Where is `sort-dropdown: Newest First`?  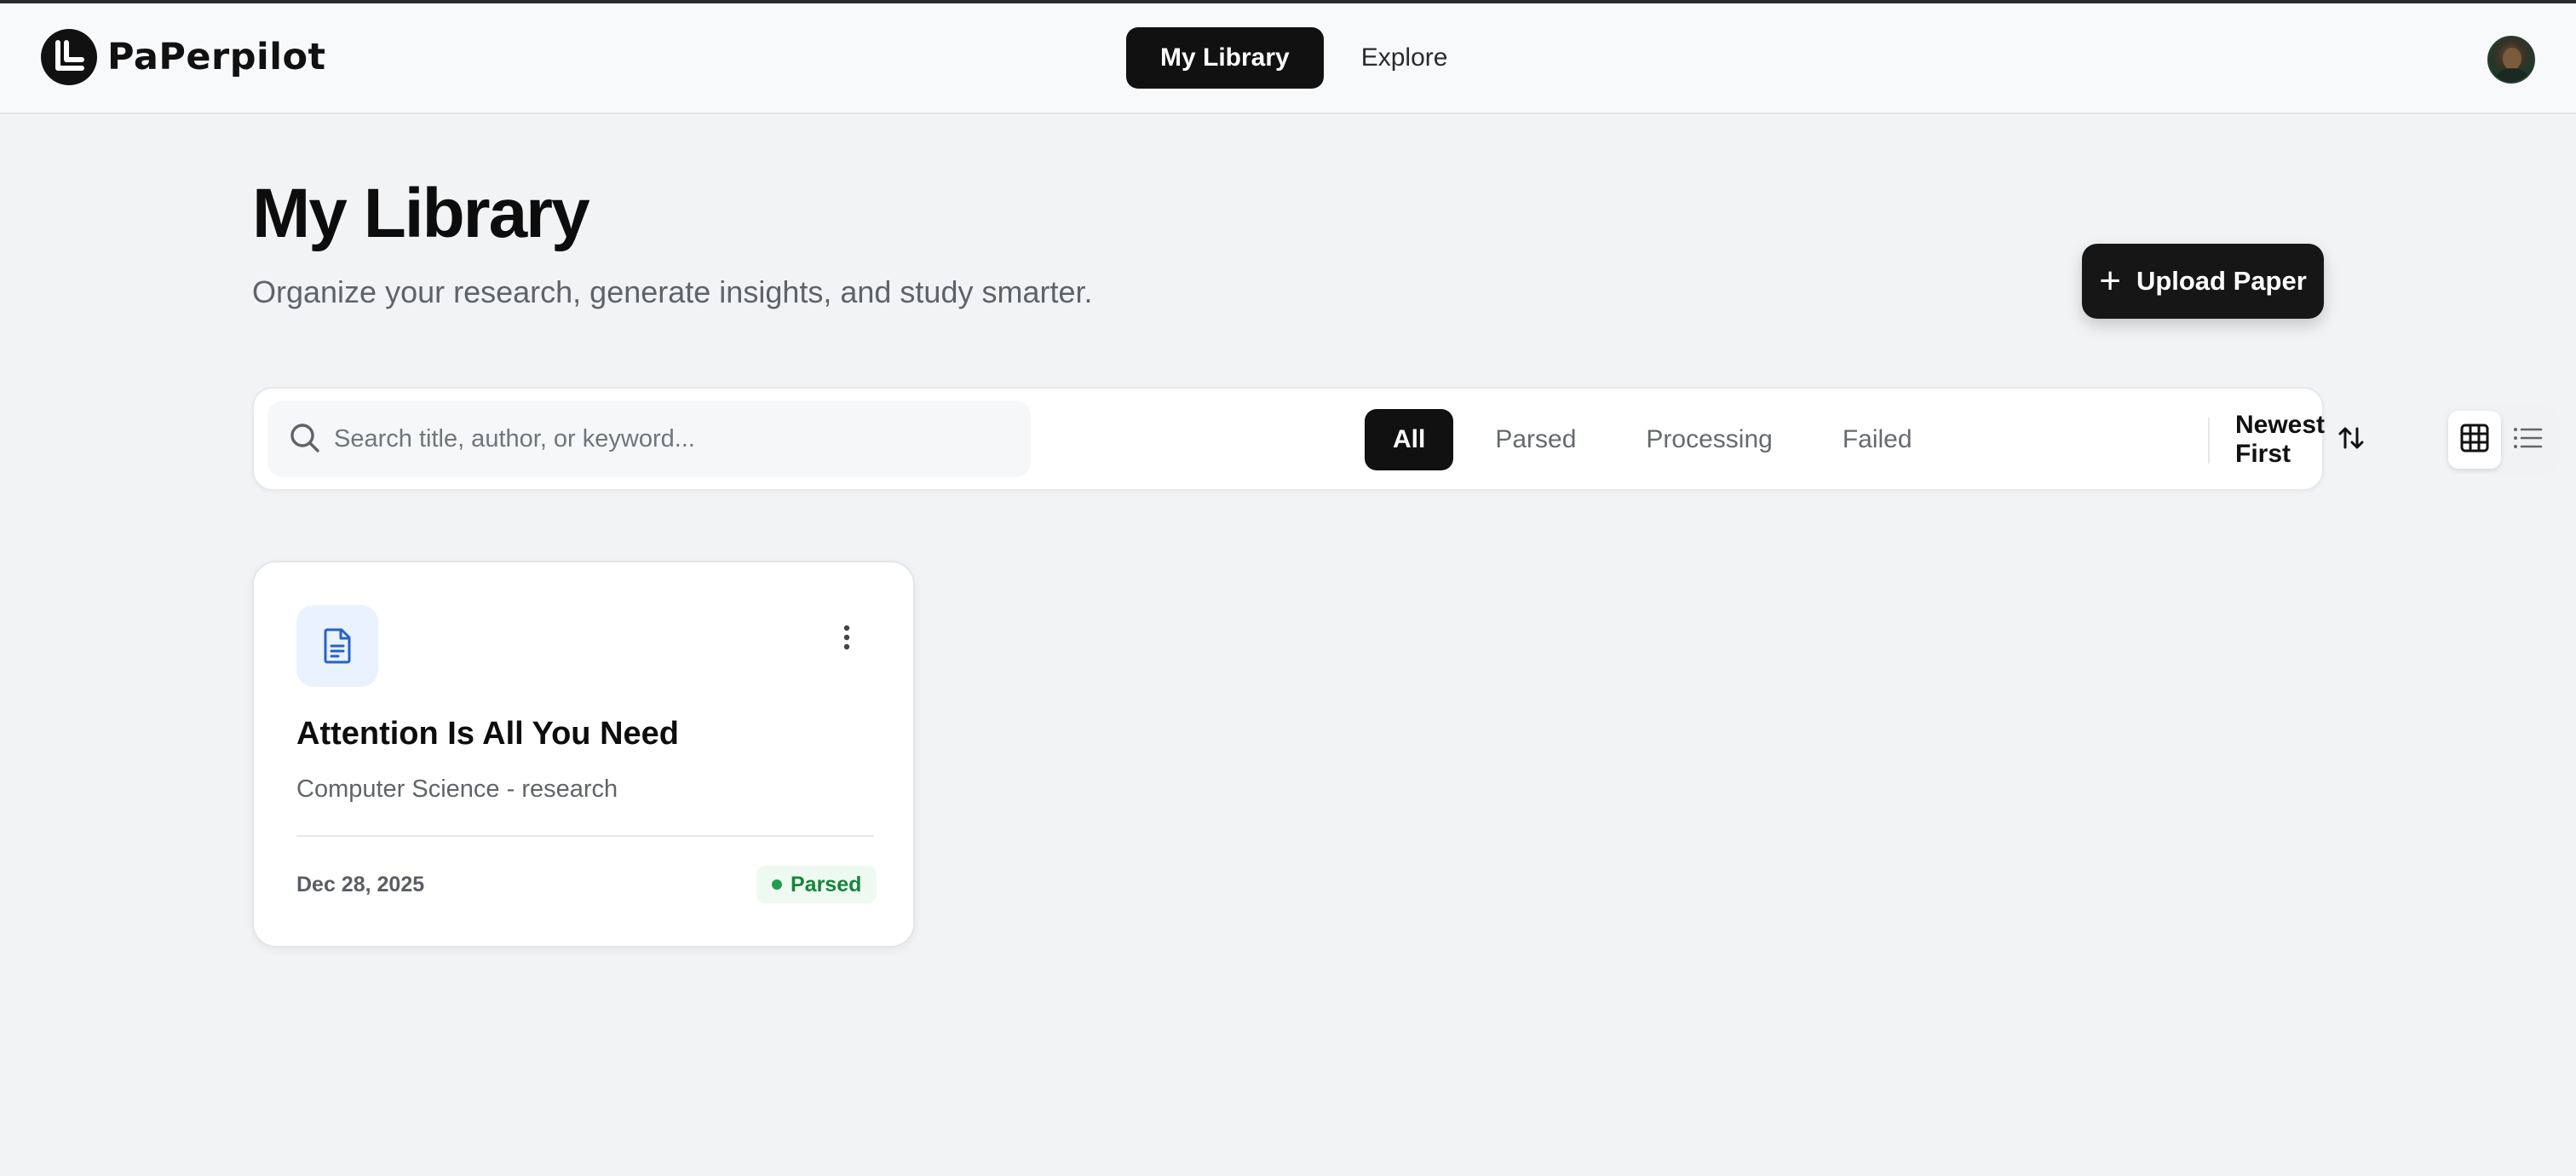
sort-dropdown: Newest First is located at coordinates (2301, 439).